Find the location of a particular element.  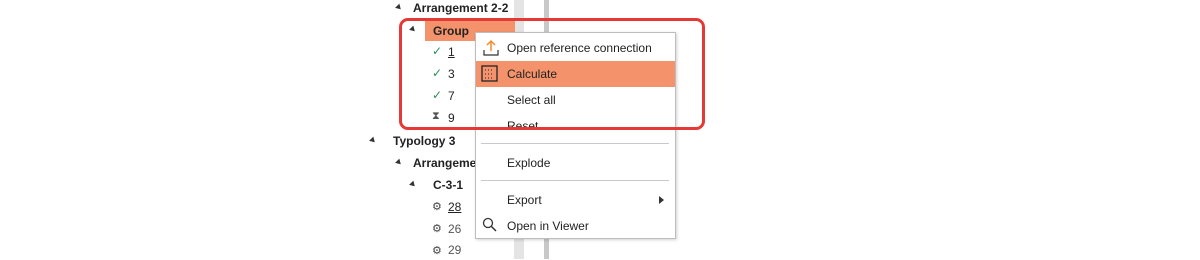

tree-item-arrangement-2-2: Arrangement 2-2 is located at coordinates (460, 9).